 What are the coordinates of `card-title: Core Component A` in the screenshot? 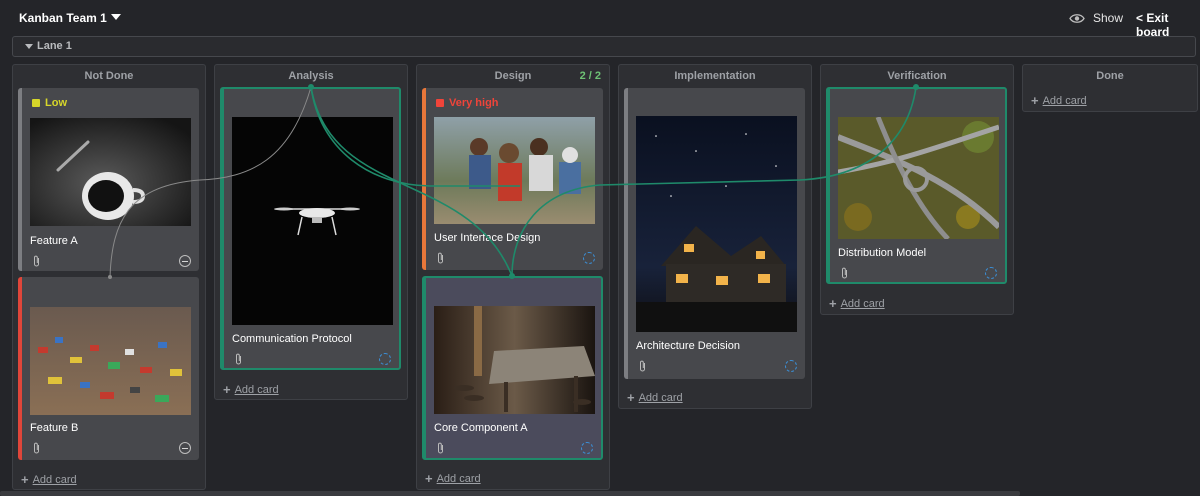 It's located at (481, 428).